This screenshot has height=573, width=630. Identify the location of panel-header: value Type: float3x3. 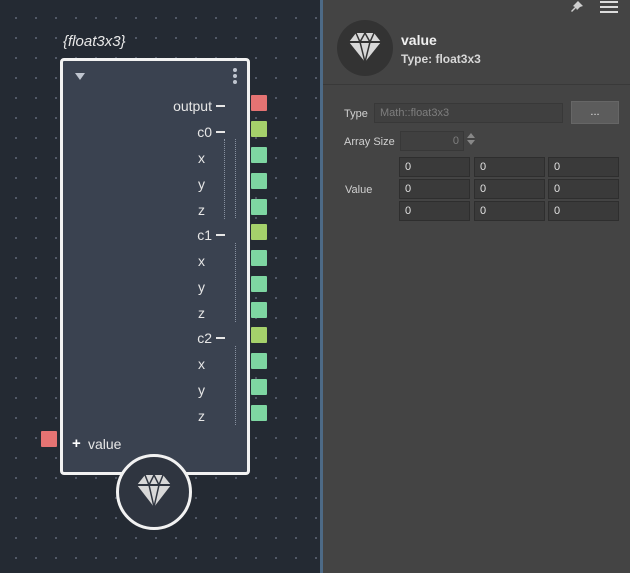
(476, 42).